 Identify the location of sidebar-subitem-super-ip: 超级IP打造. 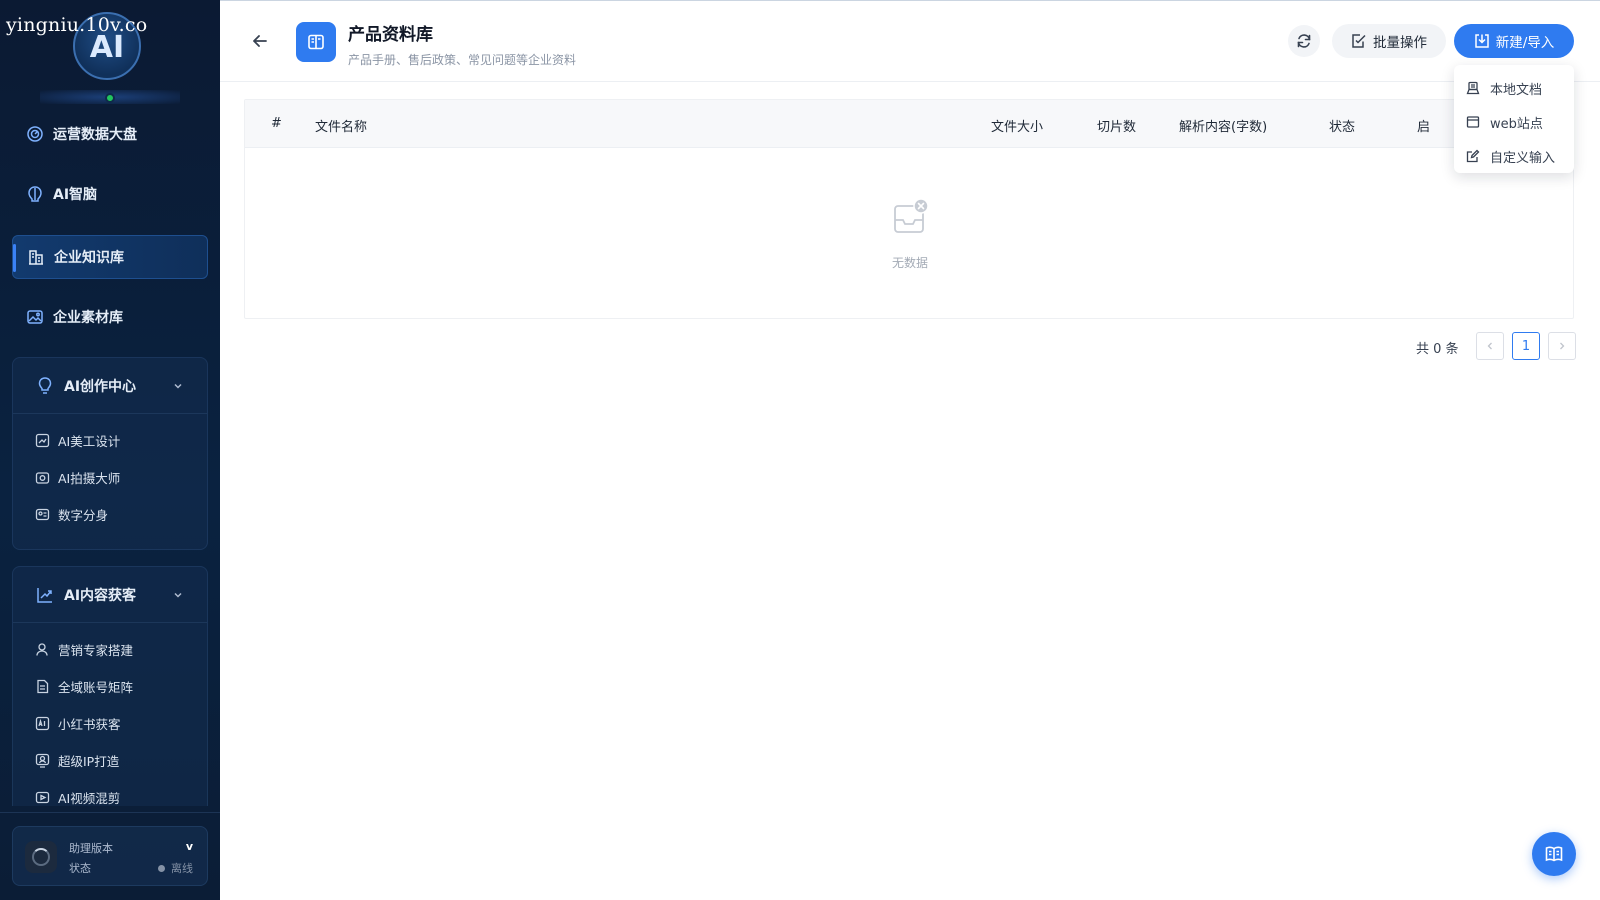
(110, 760).